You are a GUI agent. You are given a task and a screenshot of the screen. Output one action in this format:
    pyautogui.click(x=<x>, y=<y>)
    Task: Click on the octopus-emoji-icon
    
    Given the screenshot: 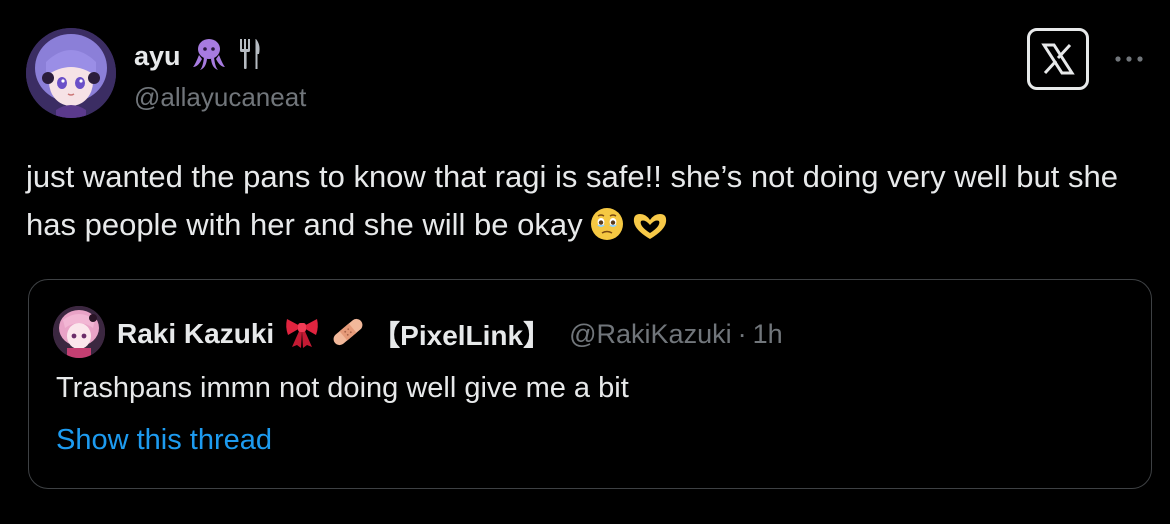 What is the action you would take?
    pyautogui.click(x=209, y=56)
    